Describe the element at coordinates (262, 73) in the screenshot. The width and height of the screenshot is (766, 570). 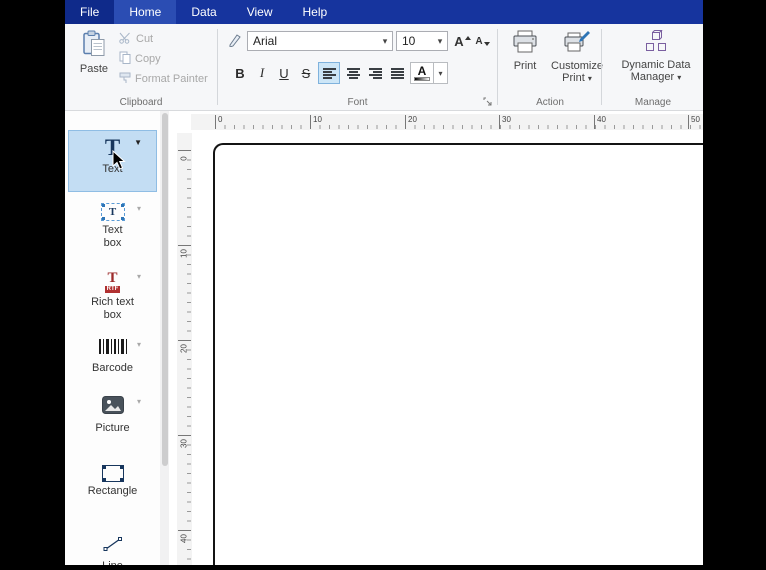
I see `italic-button: I` at that location.